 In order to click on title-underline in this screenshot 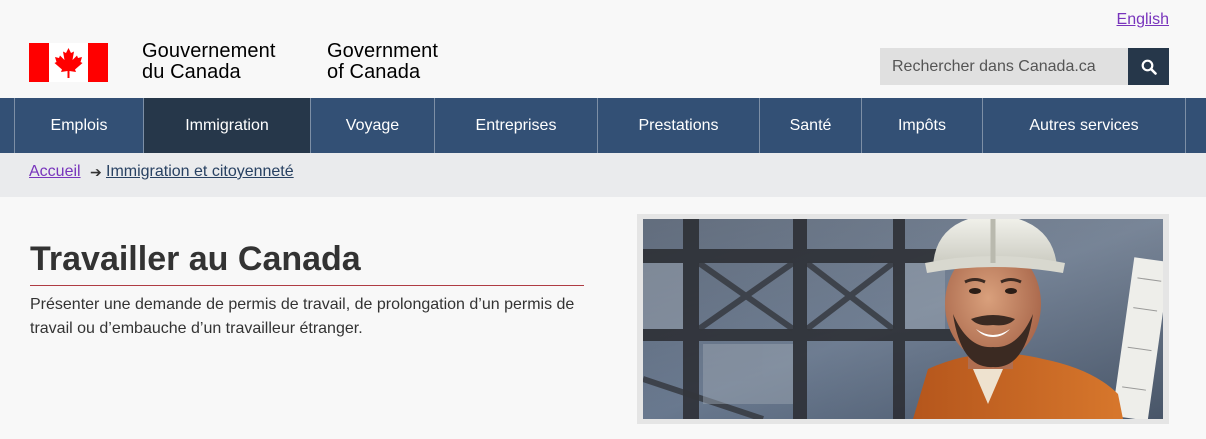, I will do `click(307, 285)`.